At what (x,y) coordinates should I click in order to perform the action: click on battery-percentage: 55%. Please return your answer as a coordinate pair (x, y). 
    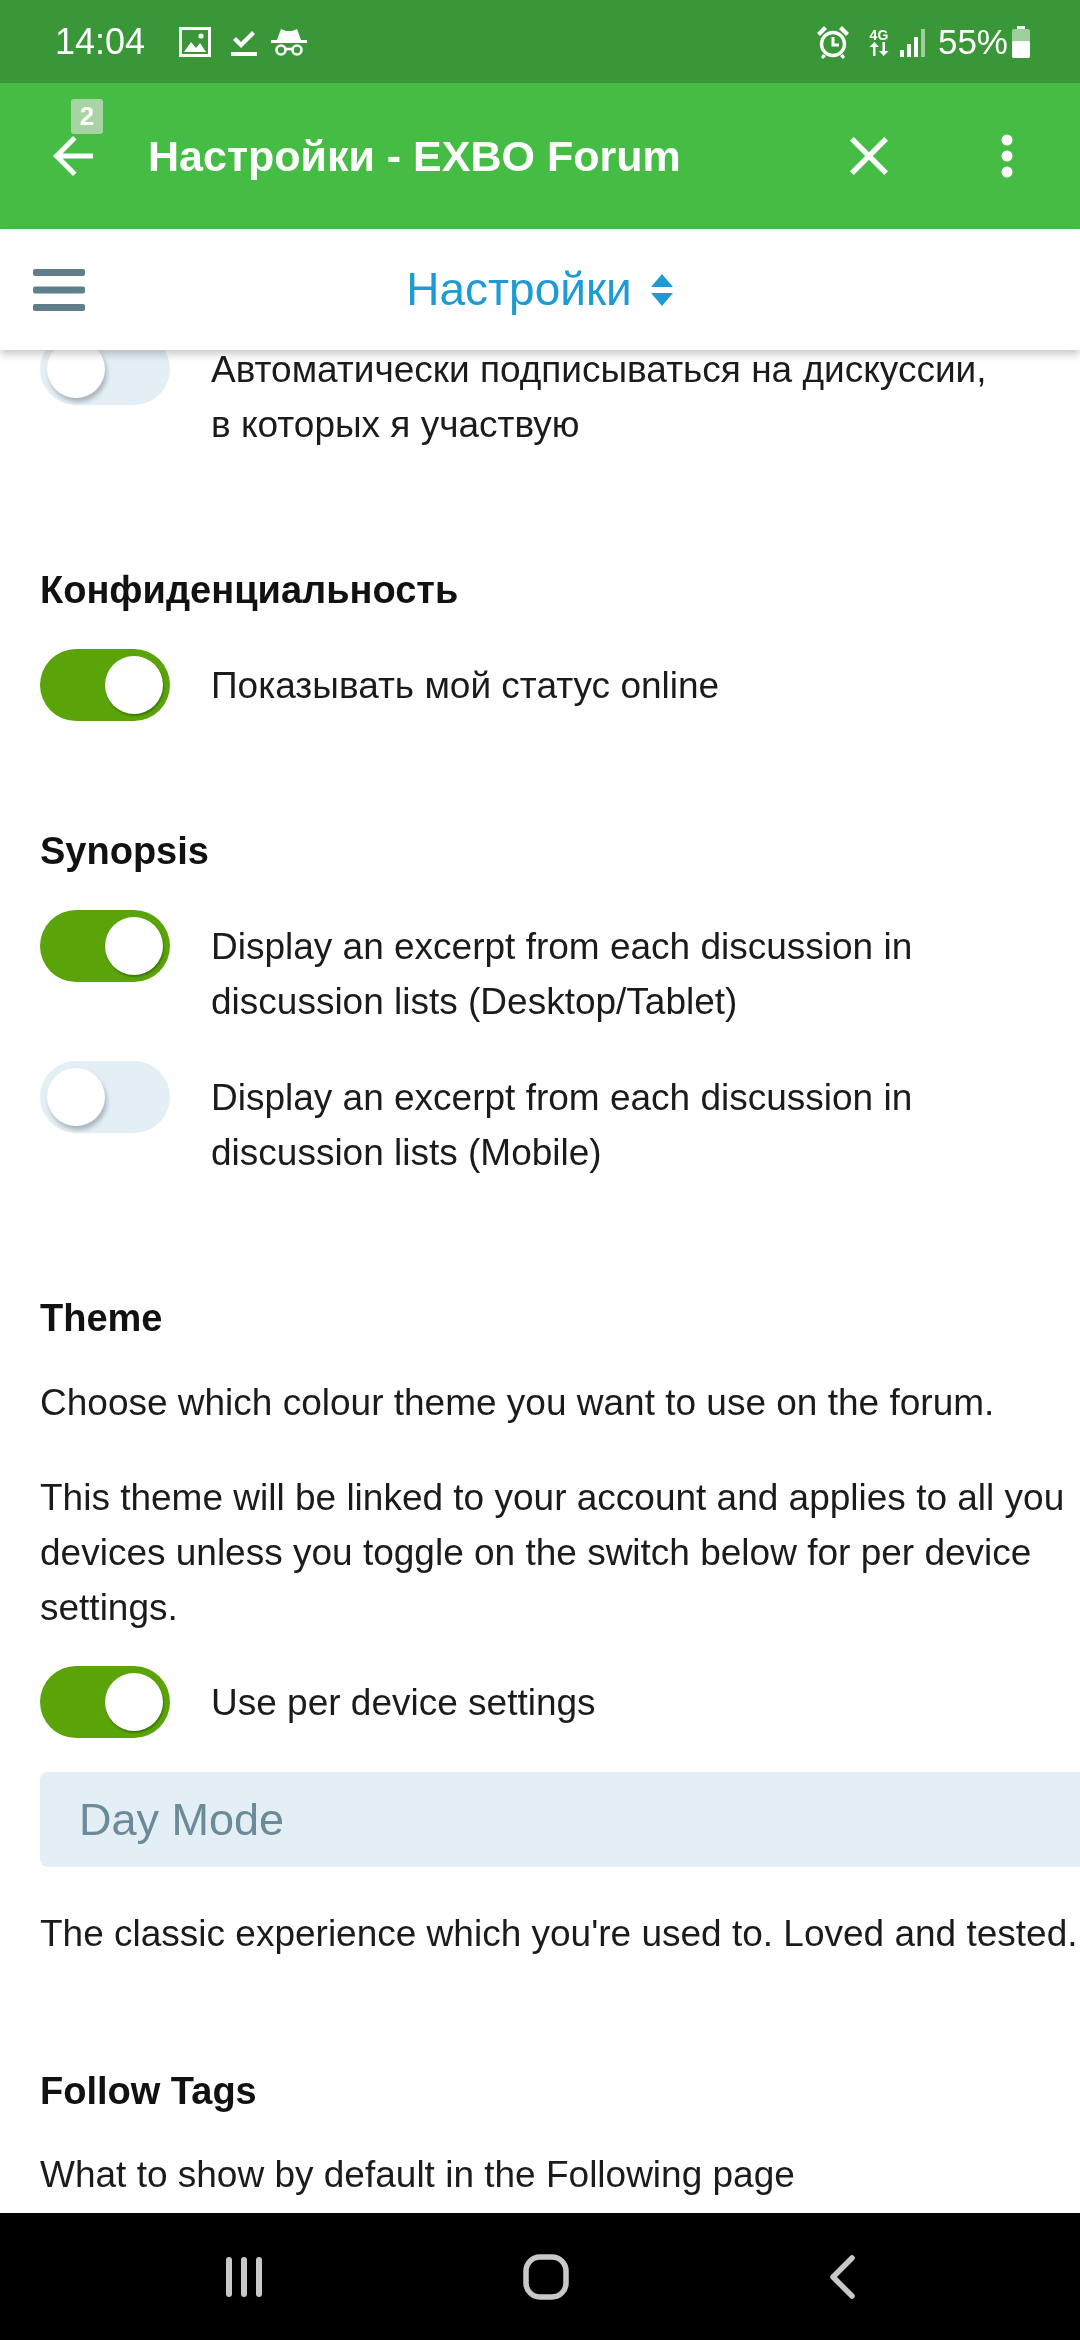
    Looking at the image, I should click on (972, 41).